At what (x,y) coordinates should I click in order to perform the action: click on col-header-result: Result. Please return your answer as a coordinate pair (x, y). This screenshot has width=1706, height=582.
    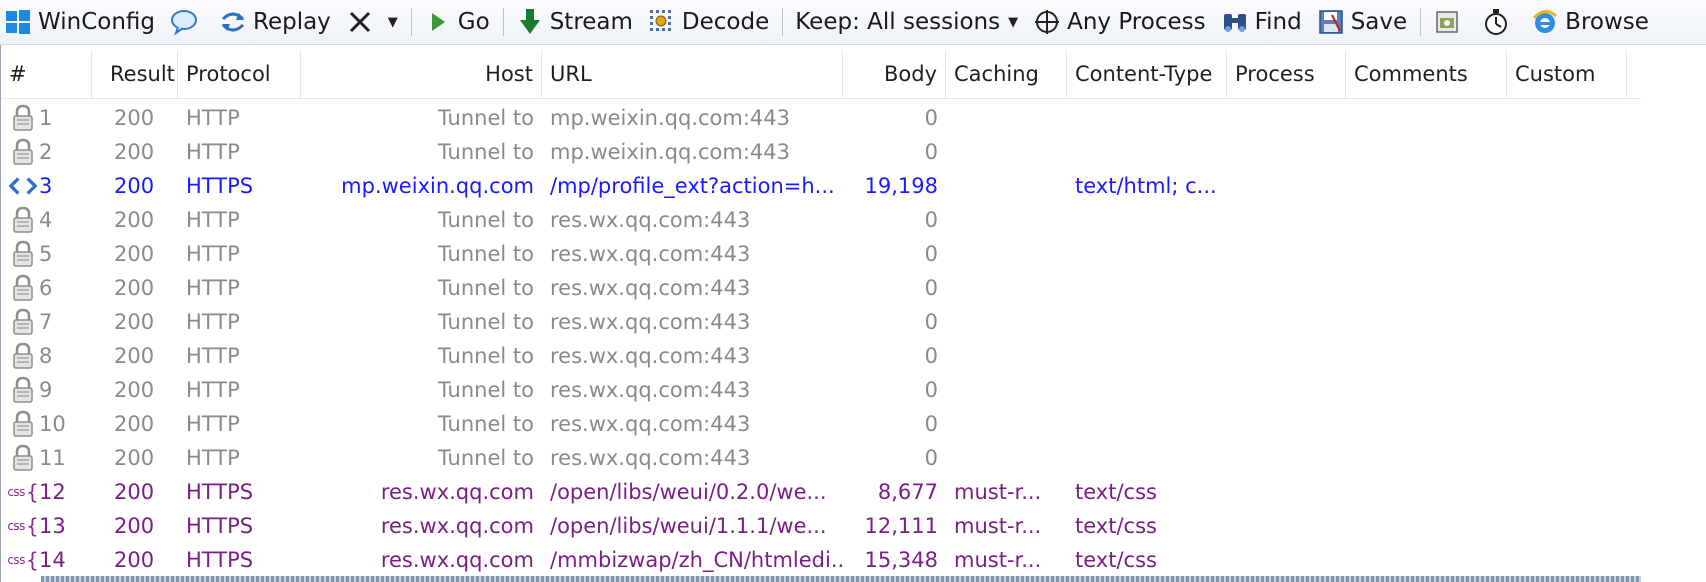
    Looking at the image, I should click on (135, 74).